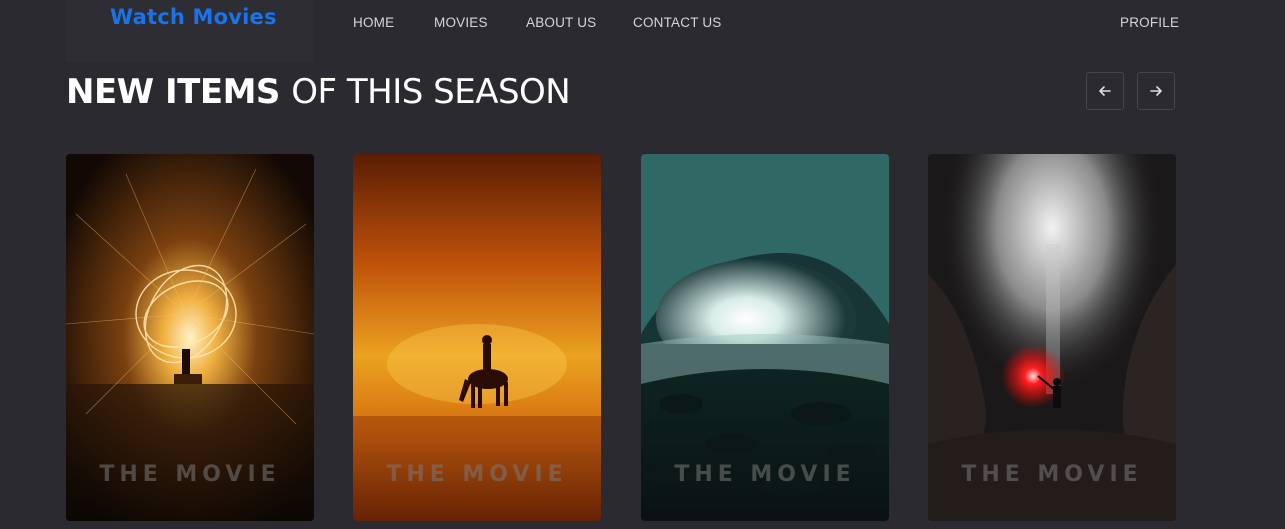 The image size is (1285, 529). What do you see at coordinates (1149, 22) in the screenshot?
I see `nav-profile: PROFILE` at bounding box center [1149, 22].